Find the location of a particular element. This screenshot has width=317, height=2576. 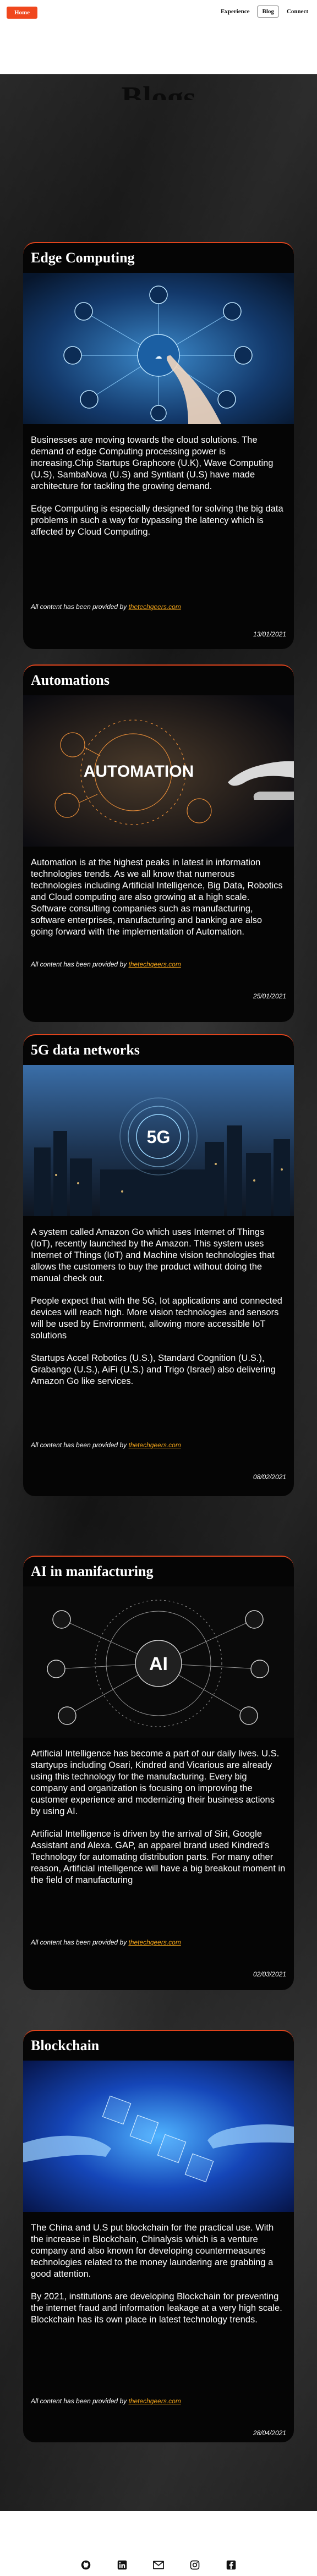

post-date: 08/02/2021 is located at coordinates (269, 1477).